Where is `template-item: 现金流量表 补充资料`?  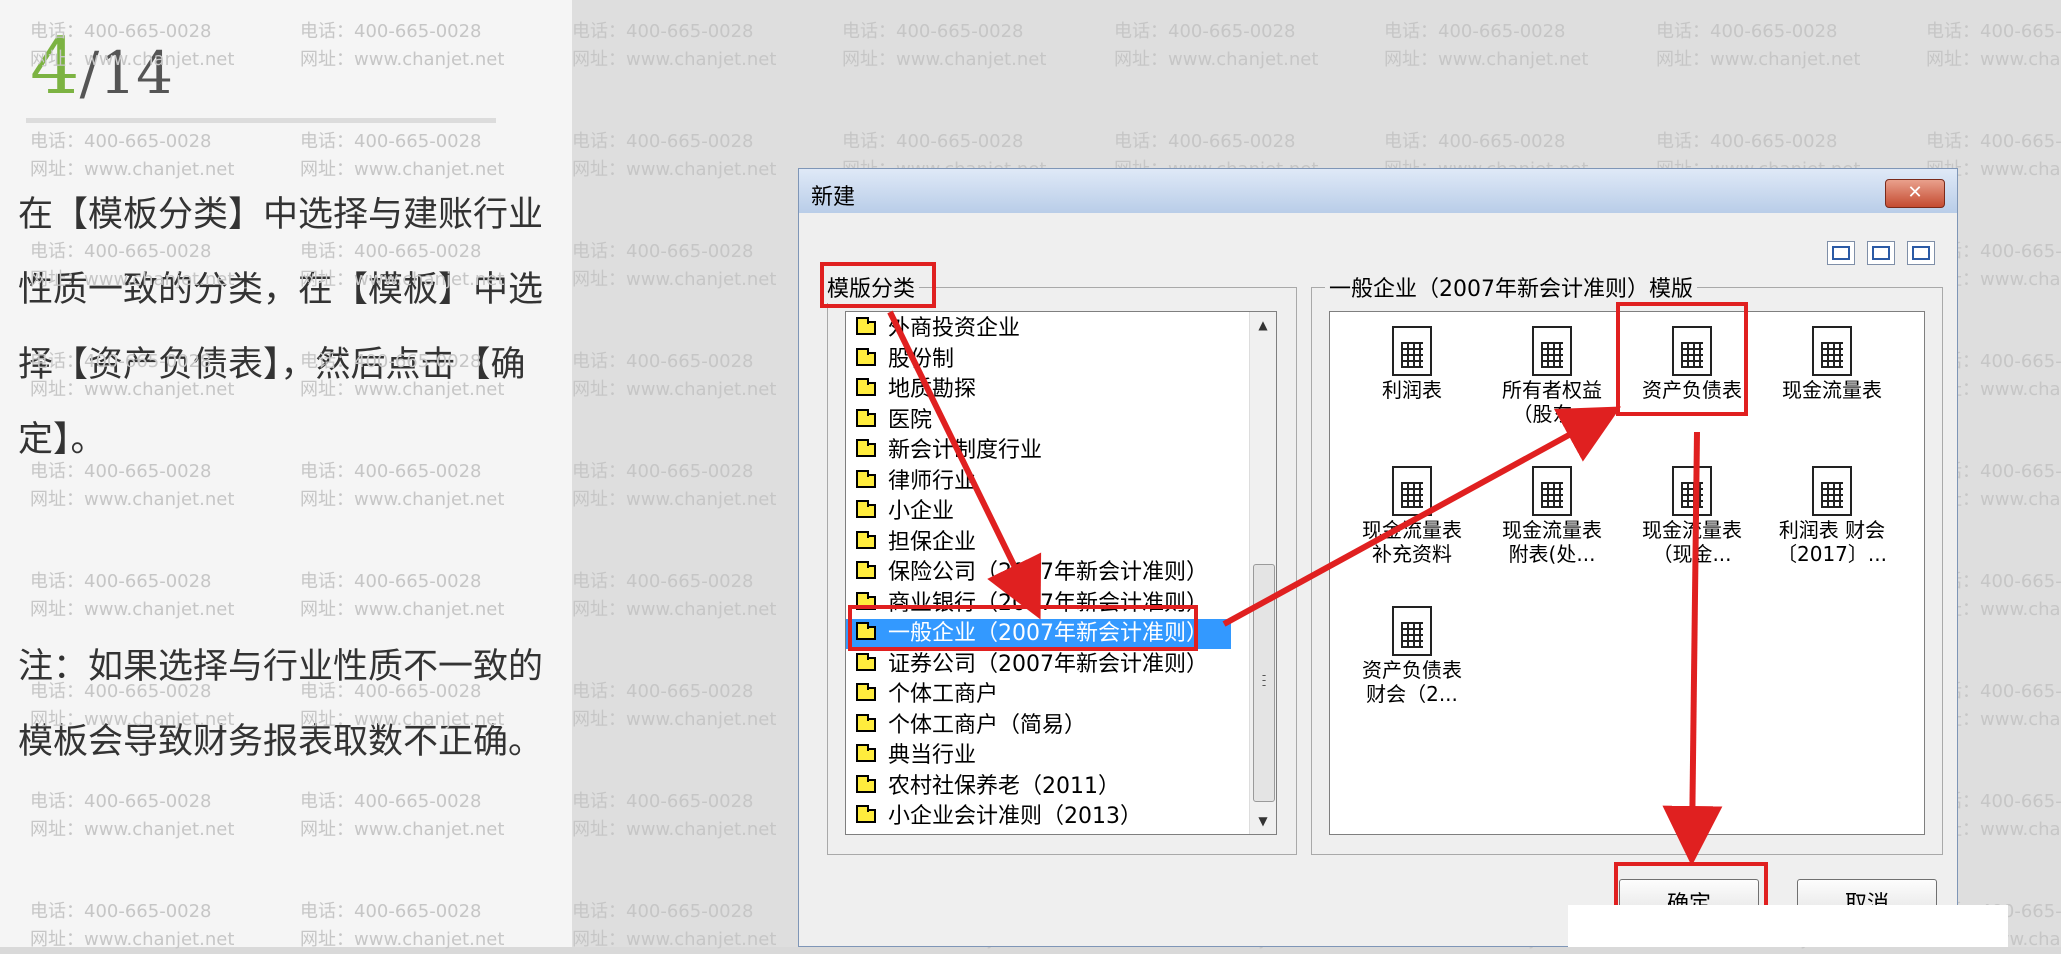
template-item: 现金流量表 补充资料 is located at coordinates (1412, 515).